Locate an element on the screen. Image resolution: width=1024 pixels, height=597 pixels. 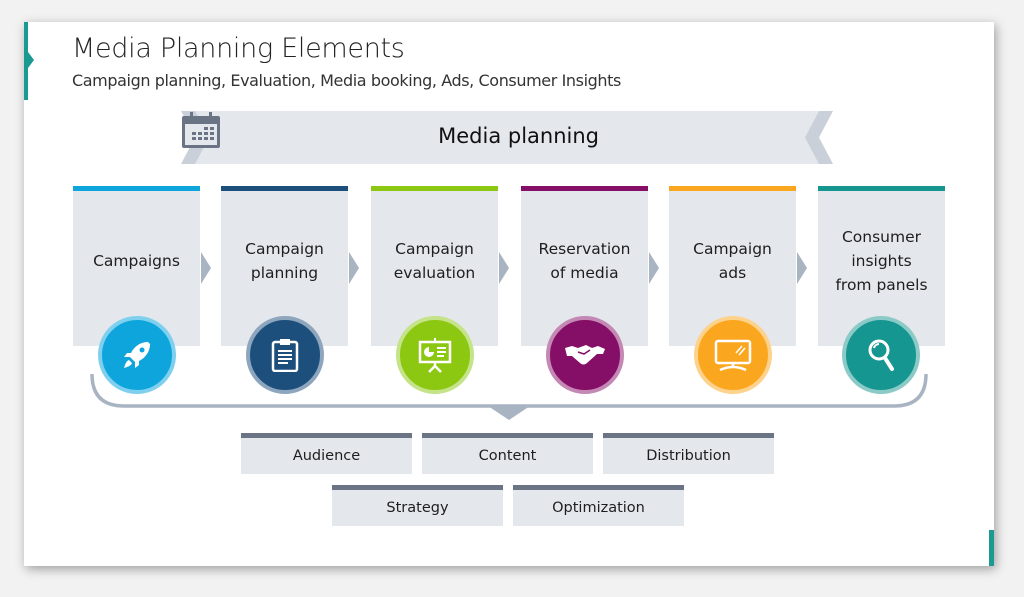
clipboard-icon is located at coordinates (285, 355).